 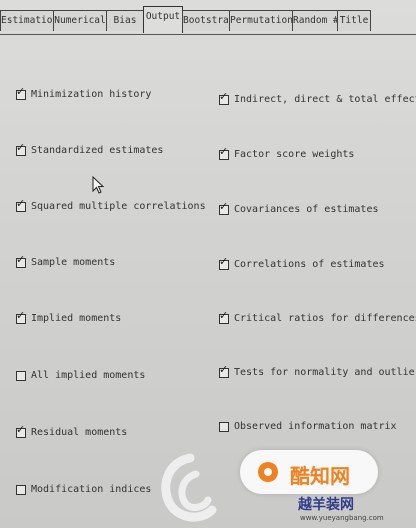 I want to click on option-minimization-history: ✓ Minimization history, so click(x=84, y=93).